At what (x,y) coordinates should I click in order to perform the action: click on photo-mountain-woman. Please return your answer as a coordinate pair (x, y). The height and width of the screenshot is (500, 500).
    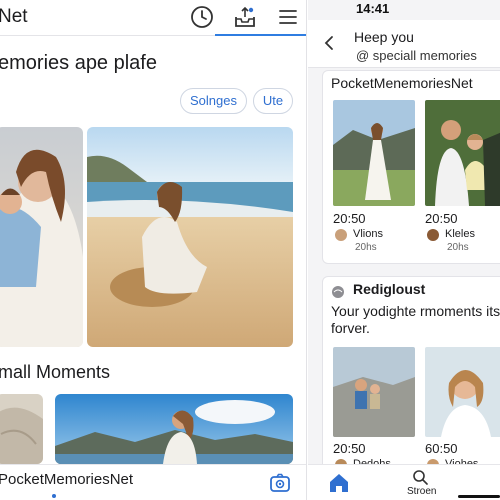
    Looking at the image, I should click on (174, 429).